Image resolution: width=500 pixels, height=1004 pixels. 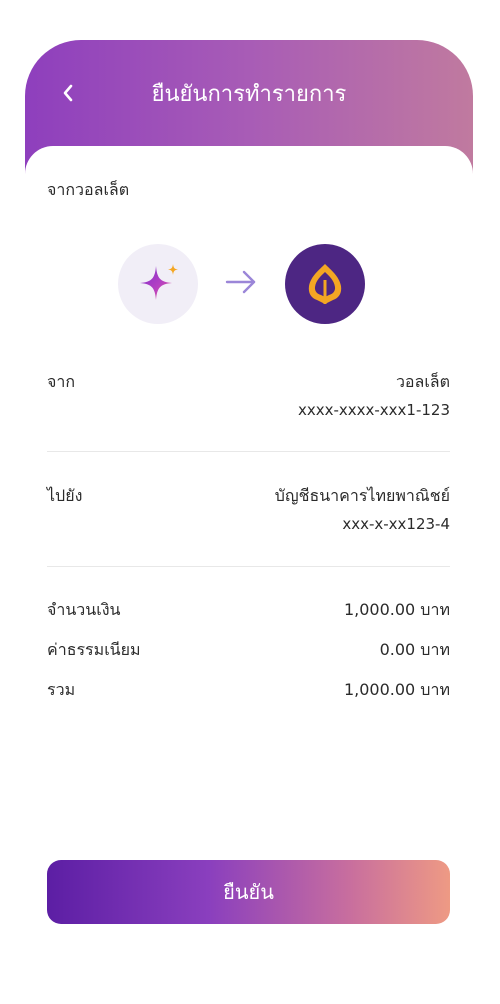 I want to click on bank-logo-icon, so click(x=325, y=284).